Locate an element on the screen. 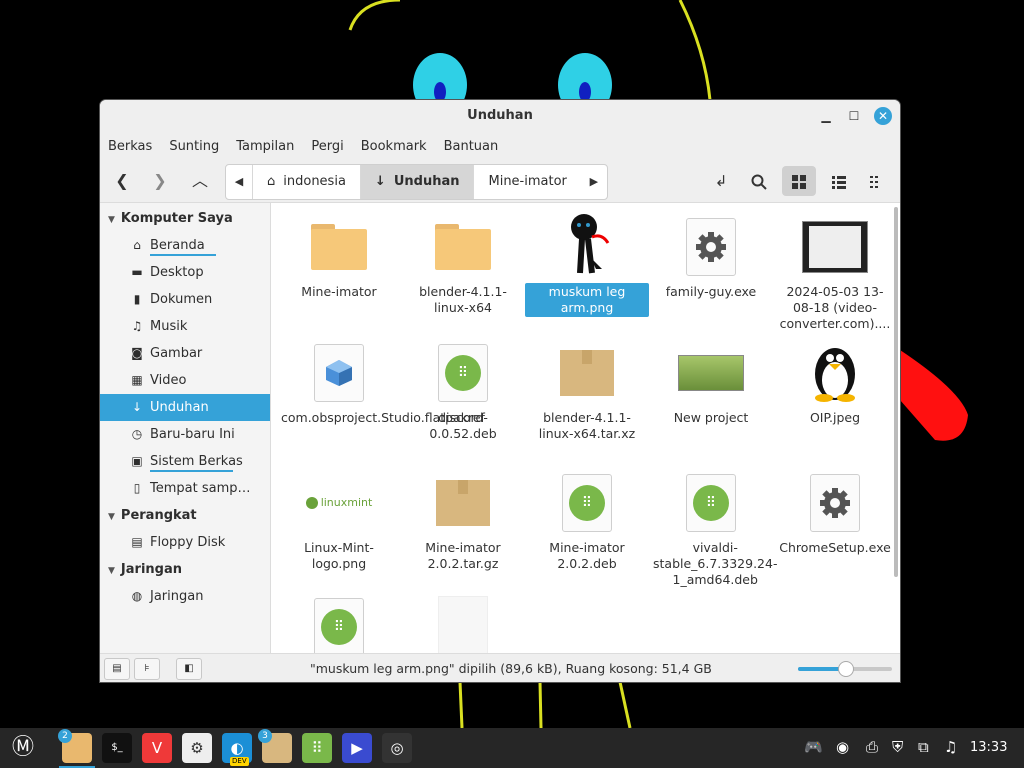 The image size is (1024, 768). search-icon is located at coordinates (759, 182).